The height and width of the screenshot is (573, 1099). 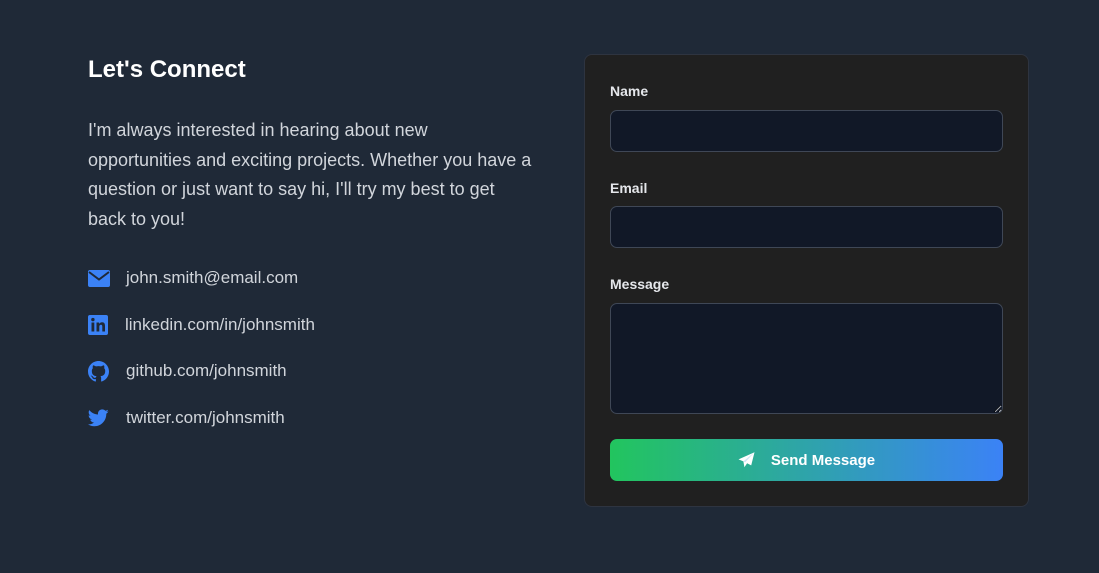 What do you see at coordinates (212, 277) in the screenshot?
I see `contact-email-label: john.smith@email.com` at bounding box center [212, 277].